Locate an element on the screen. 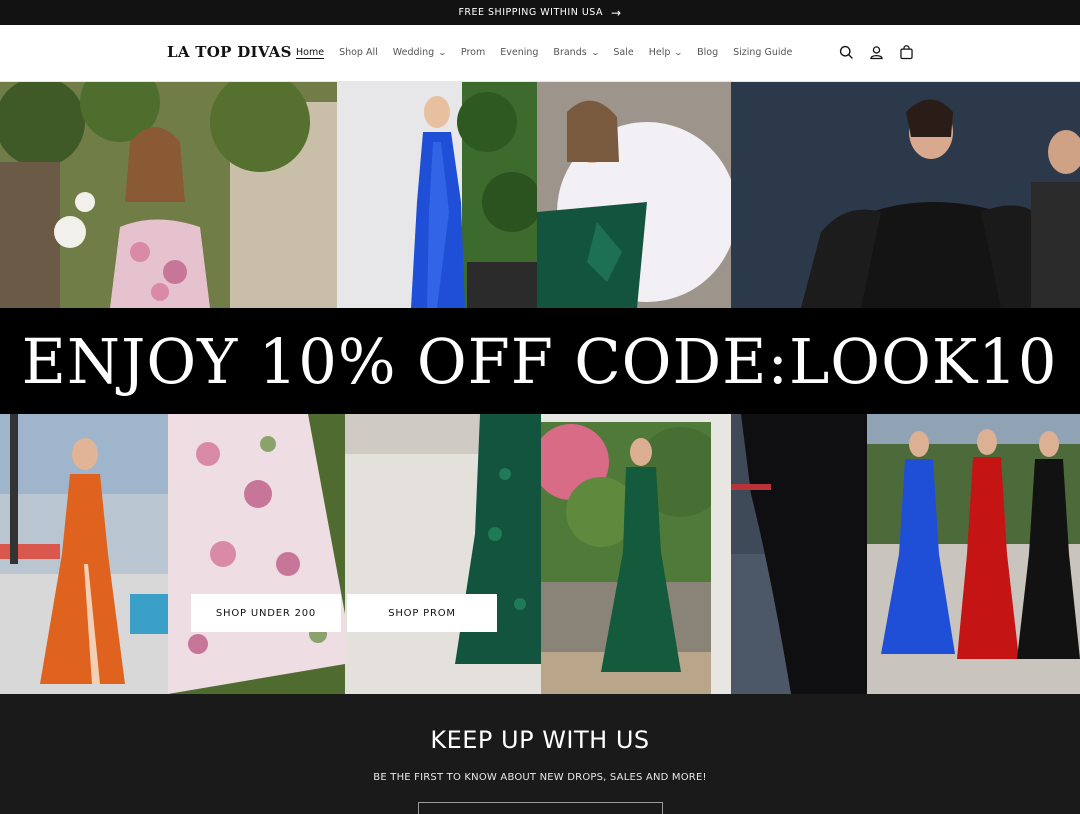 The image size is (1080, 814). nav-item-label: Blog is located at coordinates (708, 52).